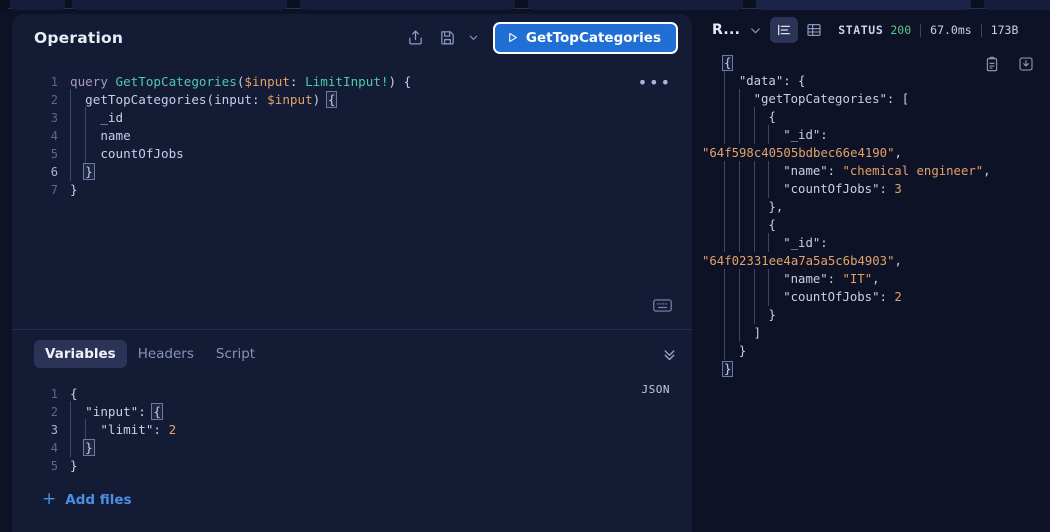  Describe the element at coordinates (352, 190) in the screenshot. I see `code-line: 7}` at that location.